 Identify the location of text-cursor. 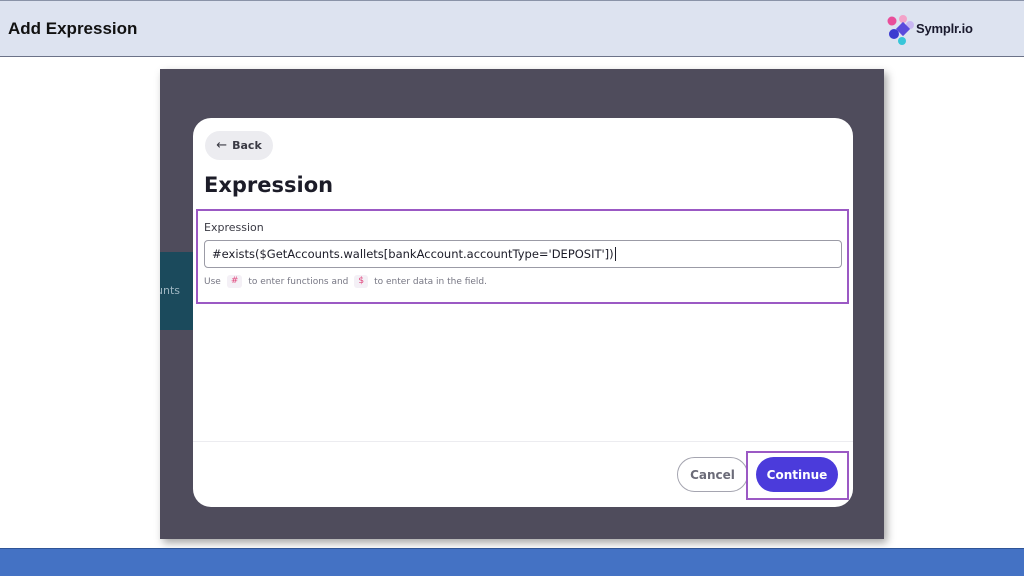
(615, 254).